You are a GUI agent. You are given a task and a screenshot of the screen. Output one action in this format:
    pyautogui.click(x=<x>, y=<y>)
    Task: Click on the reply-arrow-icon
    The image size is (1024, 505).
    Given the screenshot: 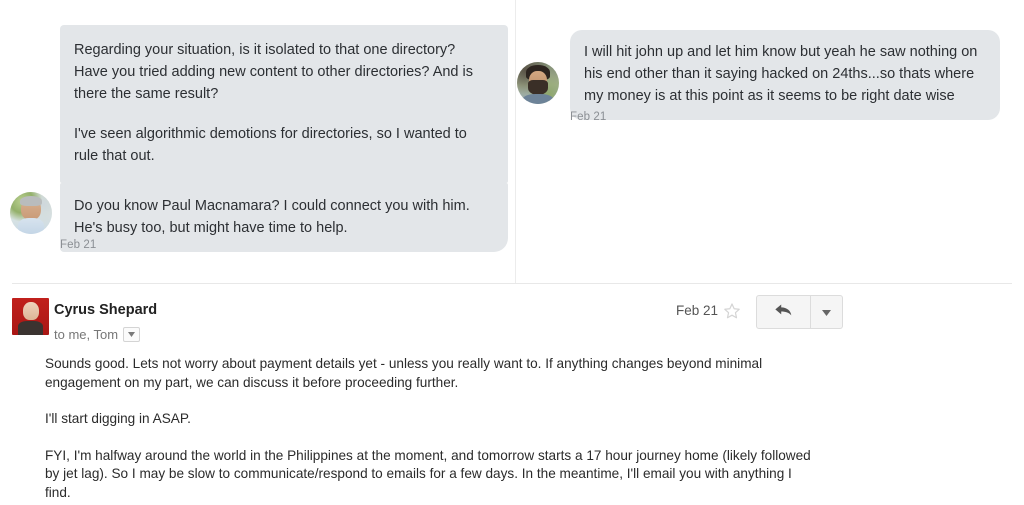 What is the action you would take?
    pyautogui.click(x=783, y=312)
    